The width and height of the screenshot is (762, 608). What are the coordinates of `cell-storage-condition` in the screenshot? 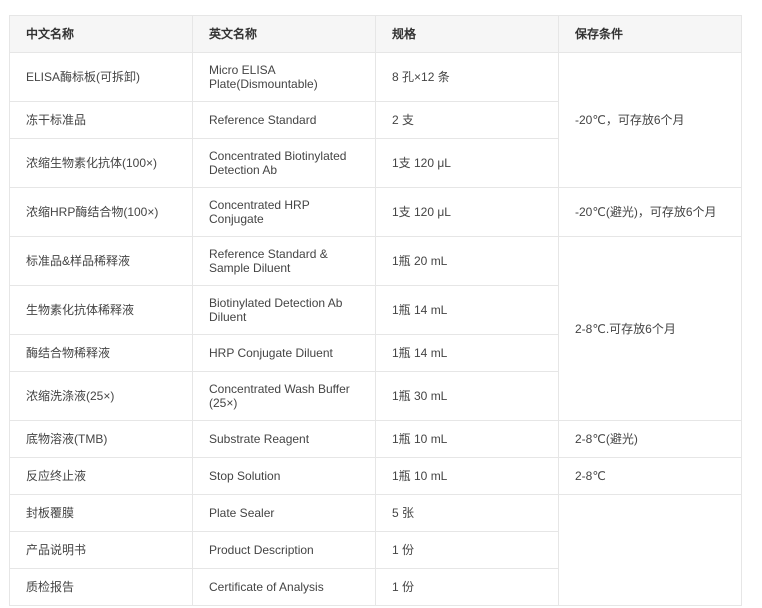 It's located at (650, 550).